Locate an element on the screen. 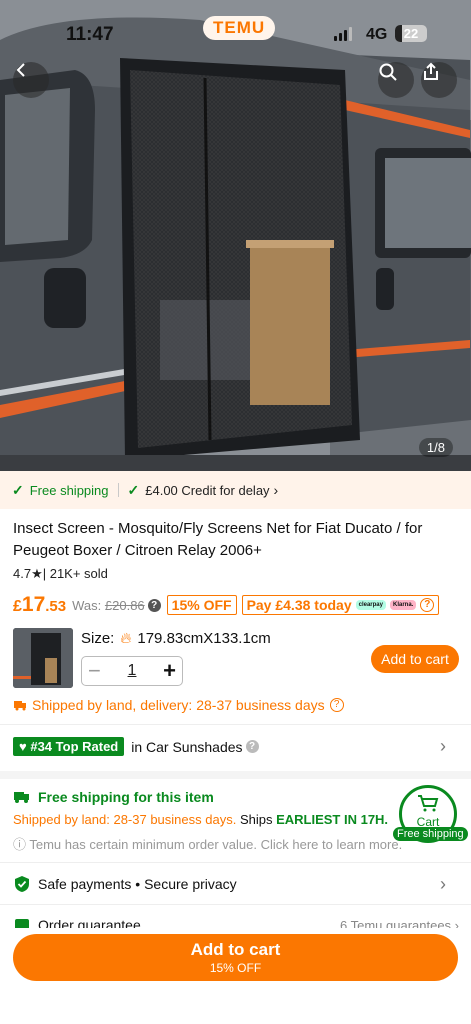 The height and width of the screenshot is (1024, 471). size-selector: Size: 🔥︎ 179.83cmX133.1cm is located at coordinates (176, 638).